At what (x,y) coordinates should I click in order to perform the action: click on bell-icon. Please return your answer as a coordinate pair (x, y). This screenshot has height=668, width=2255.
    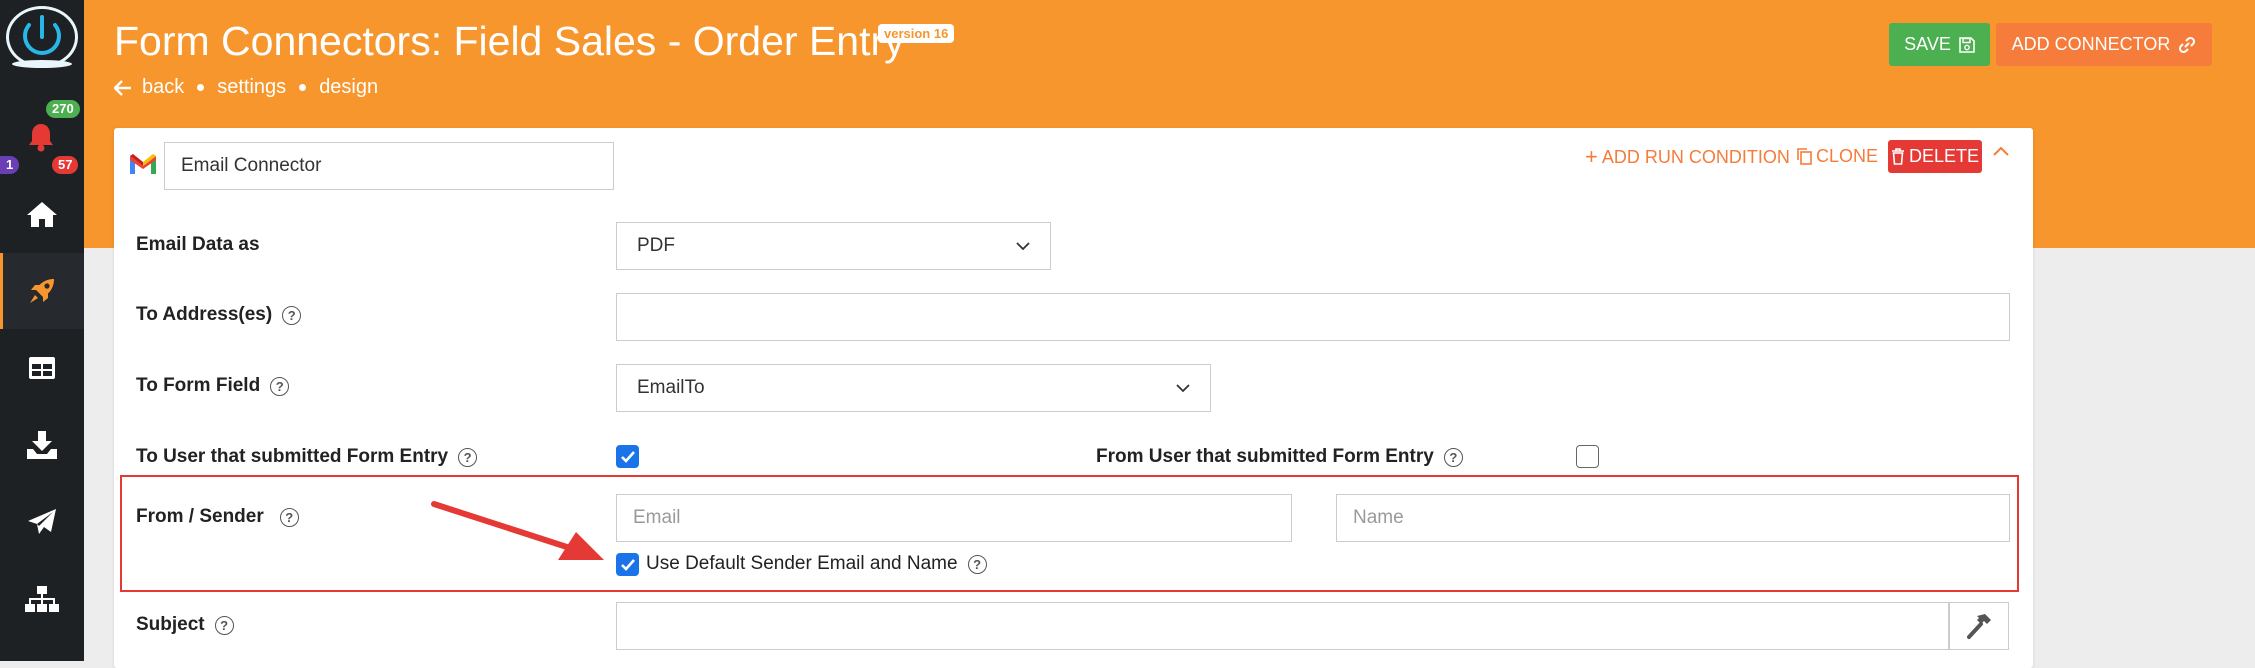
    Looking at the image, I should click on (41, 137).